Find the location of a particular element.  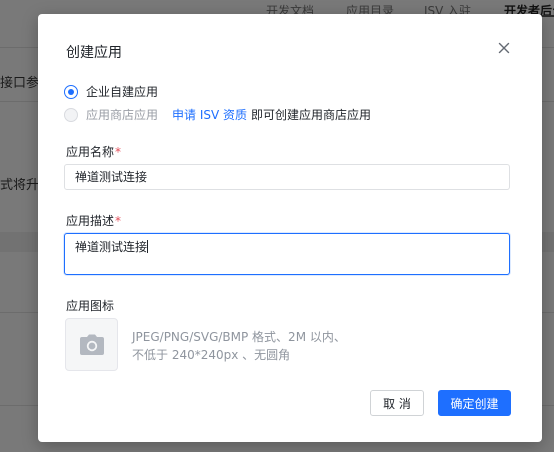

app-name-label: 应用名称* is located at coordinates (93, 151).